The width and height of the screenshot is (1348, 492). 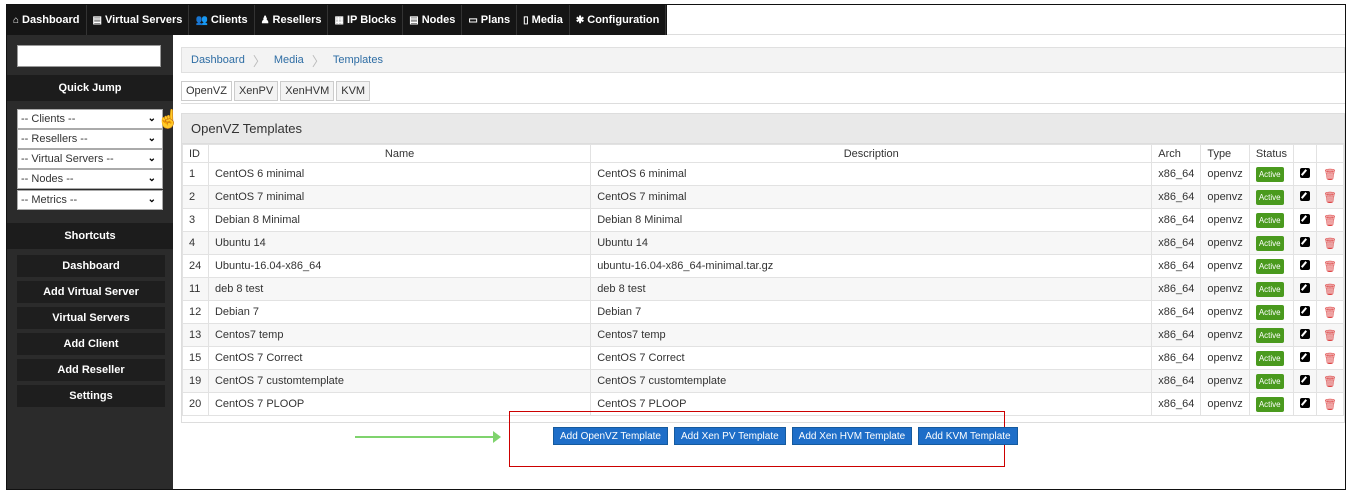 What do you see at coordinates (1305, 153) in the screenshot?
I see `column-header-edit` at bounding box center [1305, 153].